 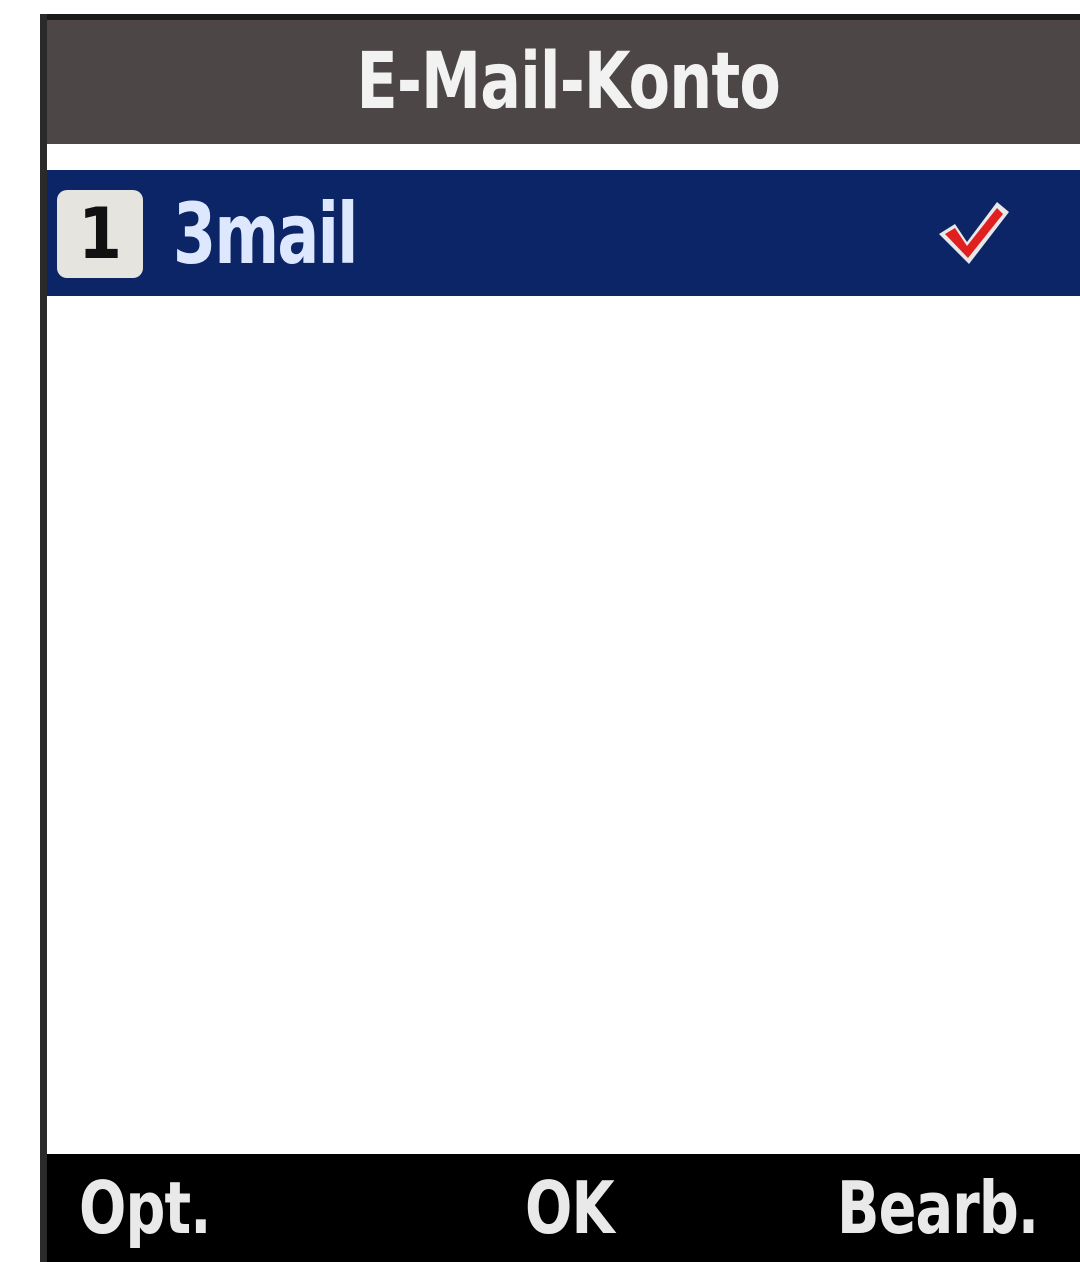 I want to click on title-bar: E-Mail-Konto, so click(x=563, y=82).